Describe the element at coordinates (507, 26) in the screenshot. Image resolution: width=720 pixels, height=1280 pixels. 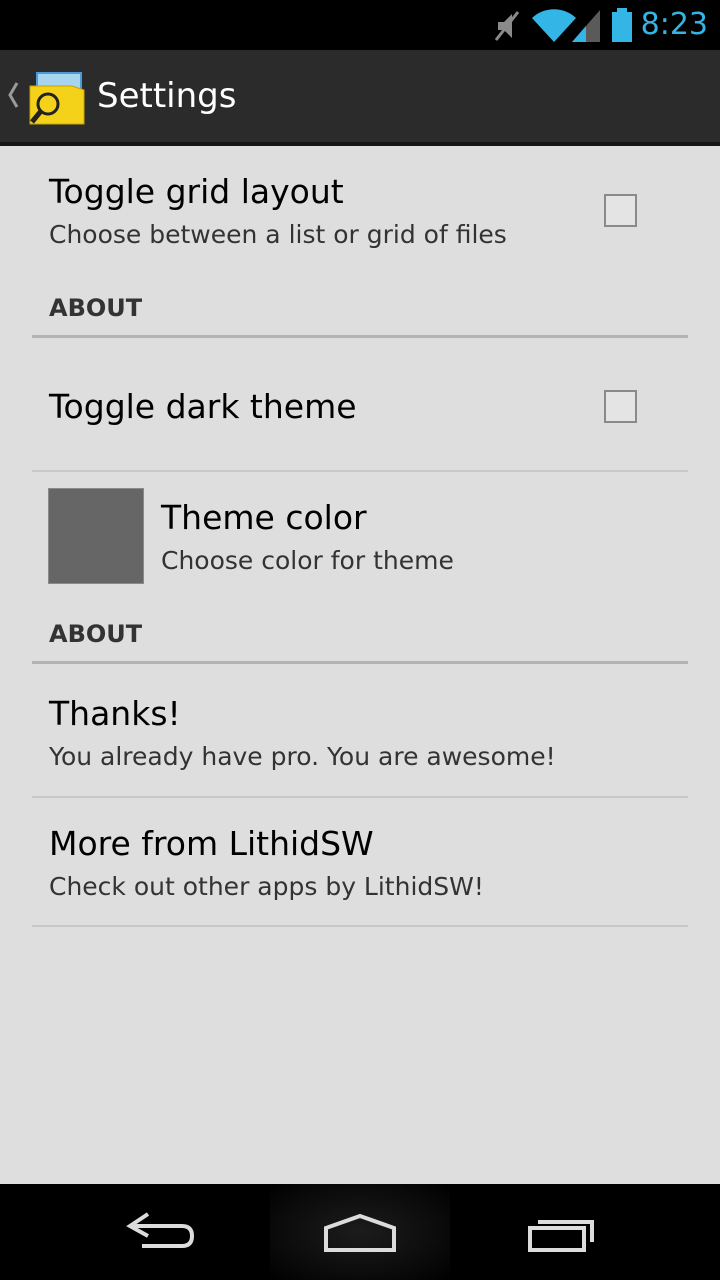
I see `muted-icon` at that location.